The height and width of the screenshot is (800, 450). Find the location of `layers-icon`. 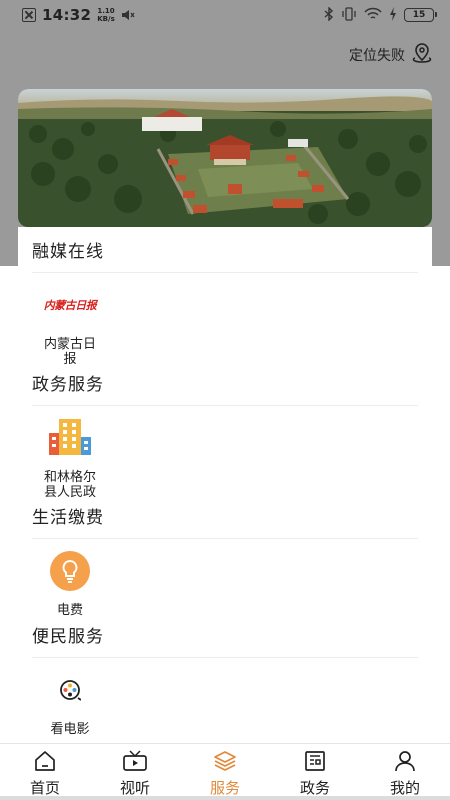

layers-icon is located at coordinates (225, 761).